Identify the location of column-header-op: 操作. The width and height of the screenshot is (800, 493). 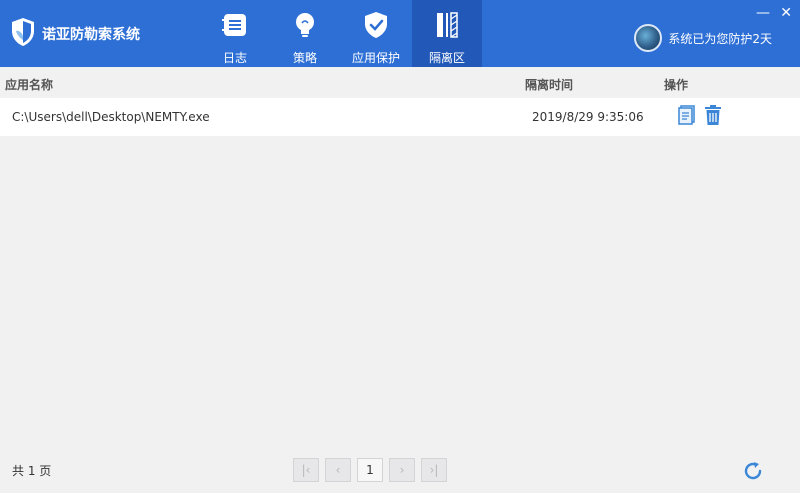
(676, 85).